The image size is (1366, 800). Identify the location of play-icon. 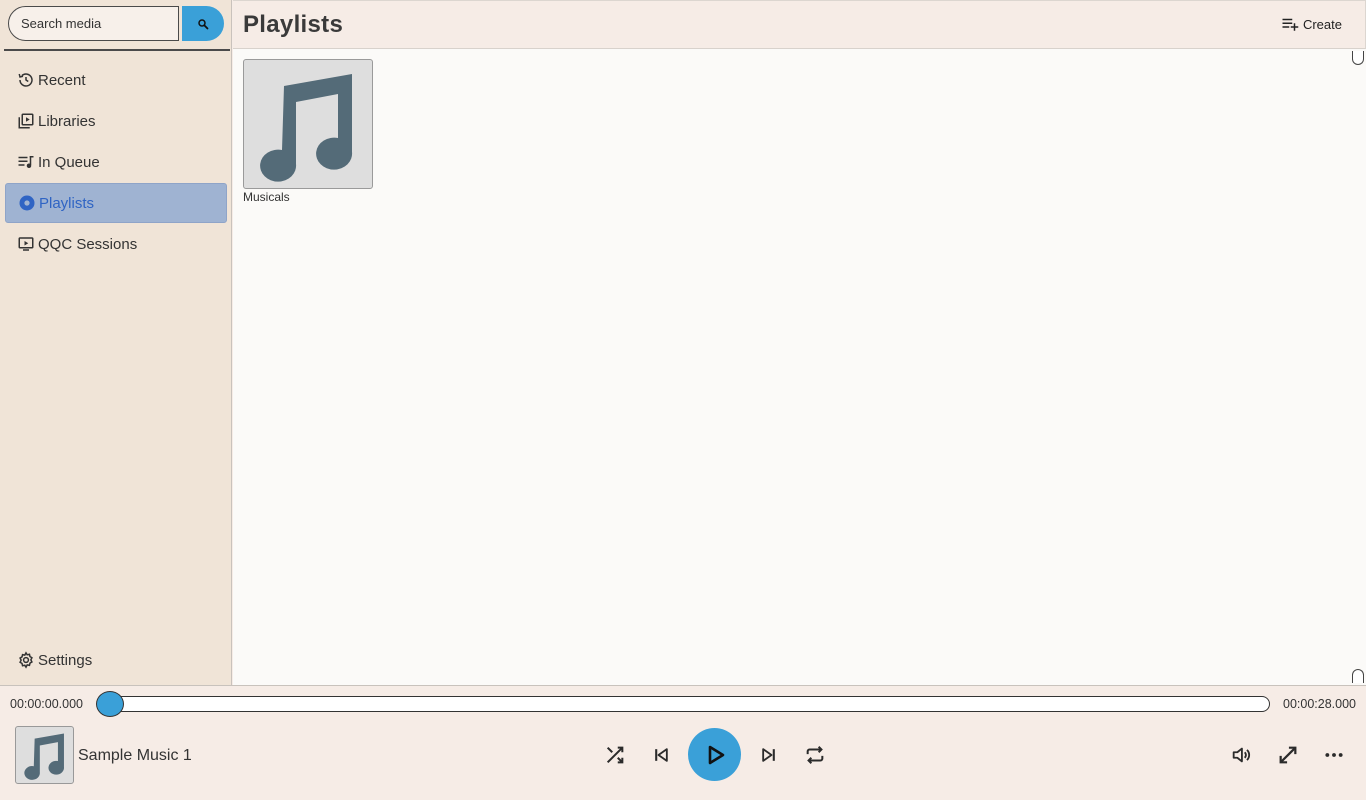
(715, 755).